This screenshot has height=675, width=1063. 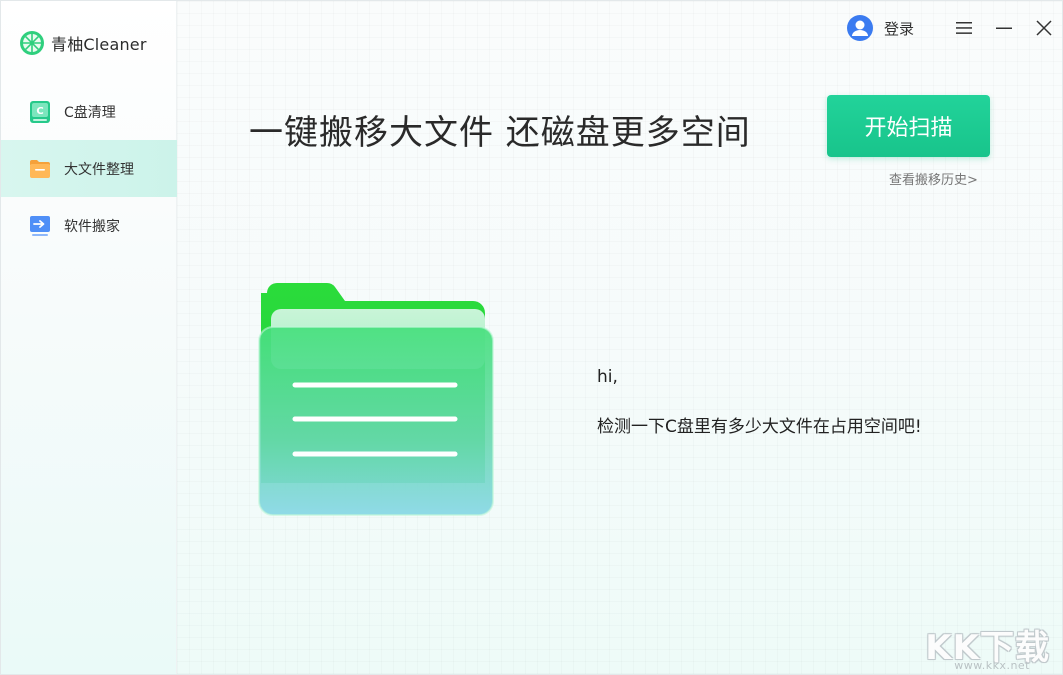 I want to click on sidebar-item-c-drive-clean: C C盘清理, so click(x=89, y=111).